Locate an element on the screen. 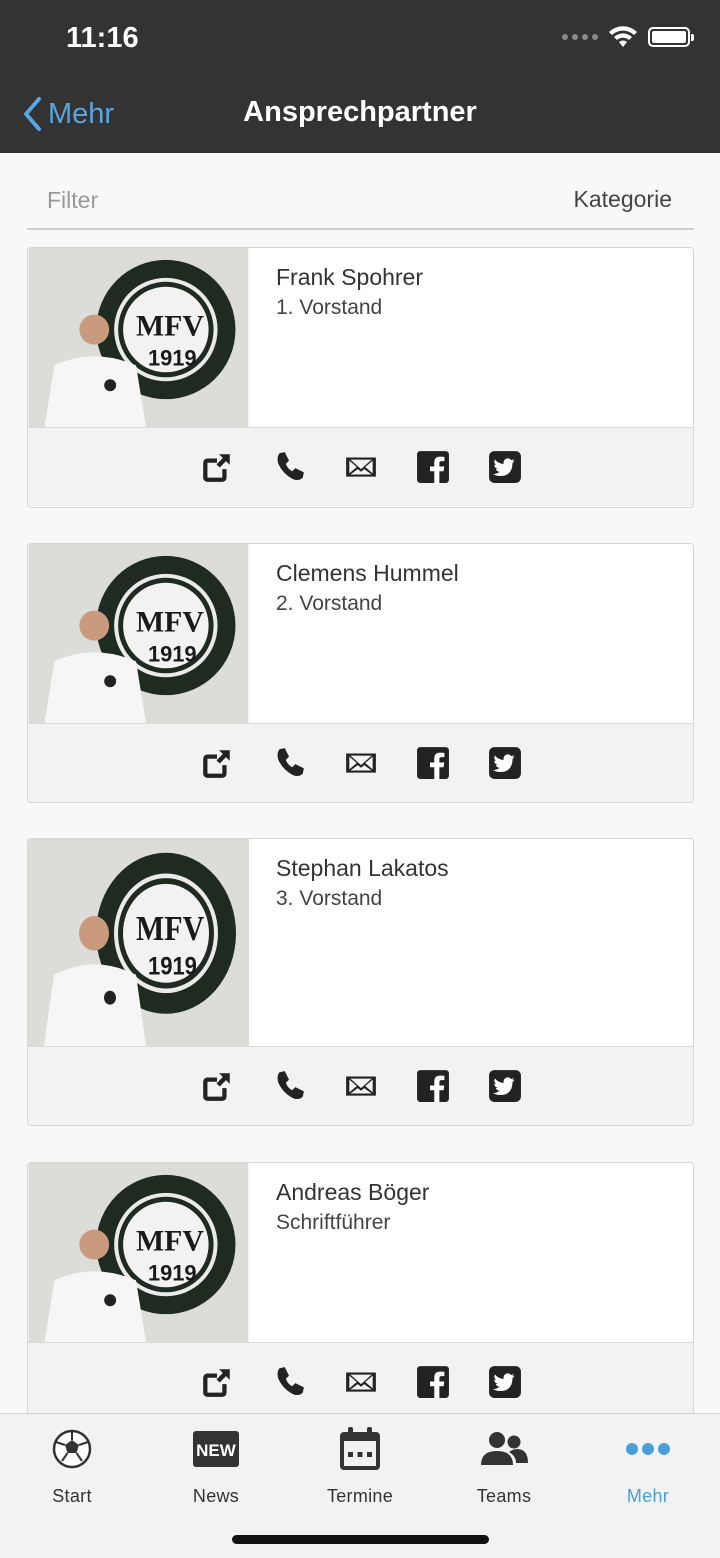  wifi-icon is located at coordinates (623, 36).